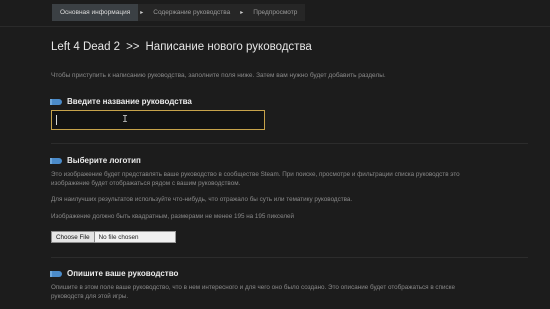  I want to click on section-logo-header: Выберите логотип, so click(95, 160).